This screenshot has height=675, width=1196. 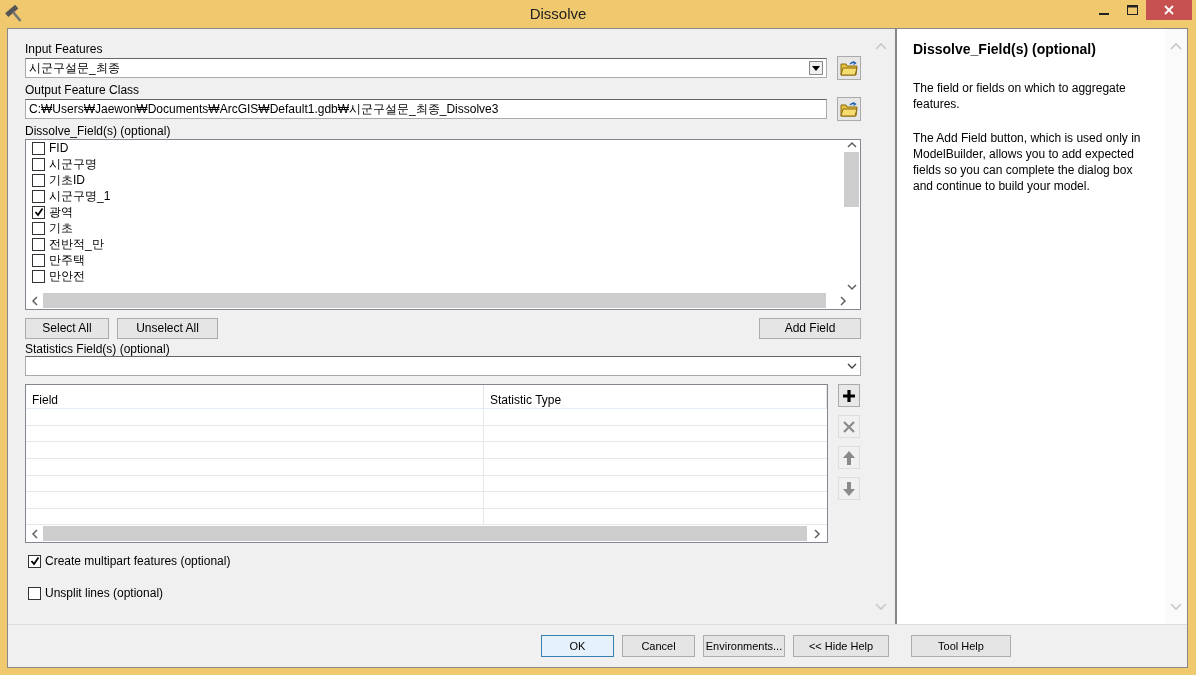 I want to click on close-button, so click(x=1169, y=10).